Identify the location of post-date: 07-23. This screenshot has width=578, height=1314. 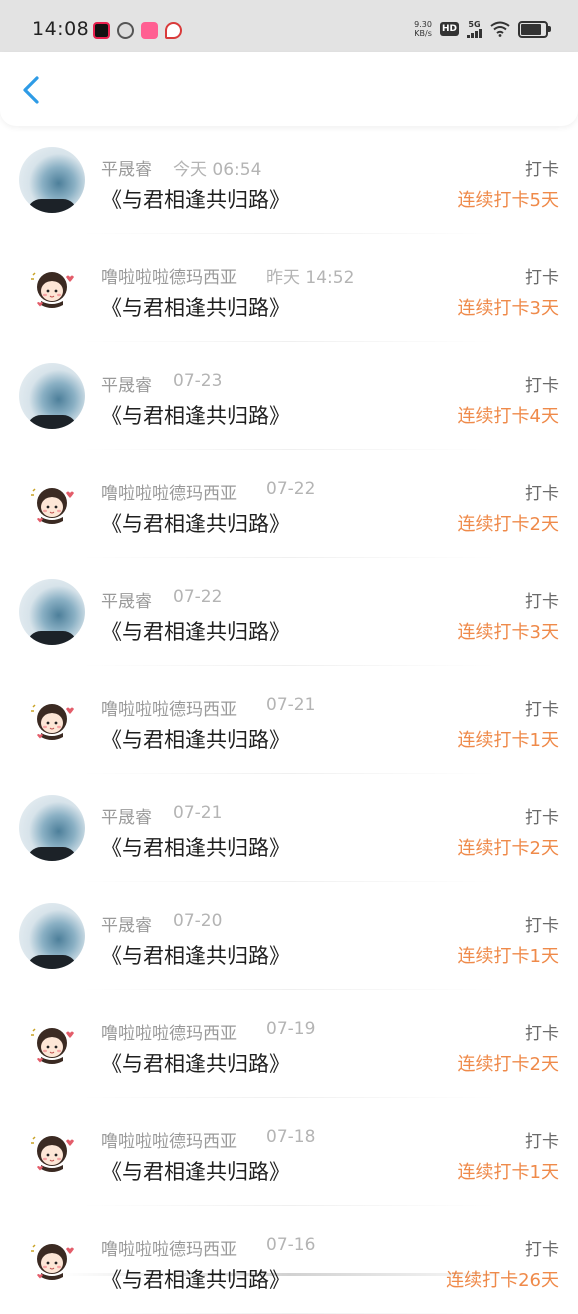
(198, 381).